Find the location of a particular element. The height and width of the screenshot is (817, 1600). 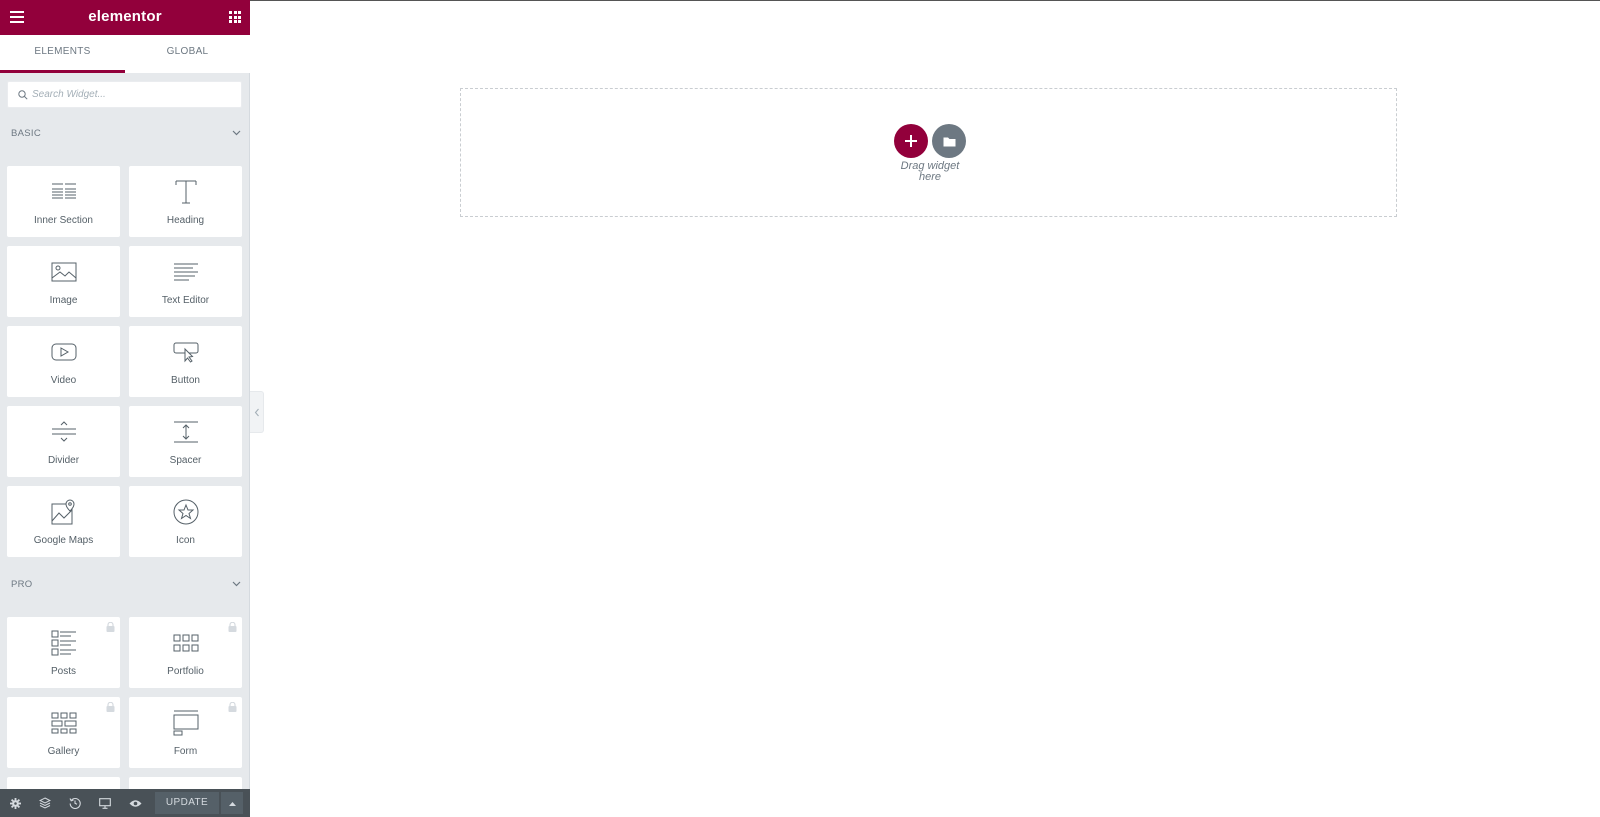

save-options-button is located at coordinates (232, 803).